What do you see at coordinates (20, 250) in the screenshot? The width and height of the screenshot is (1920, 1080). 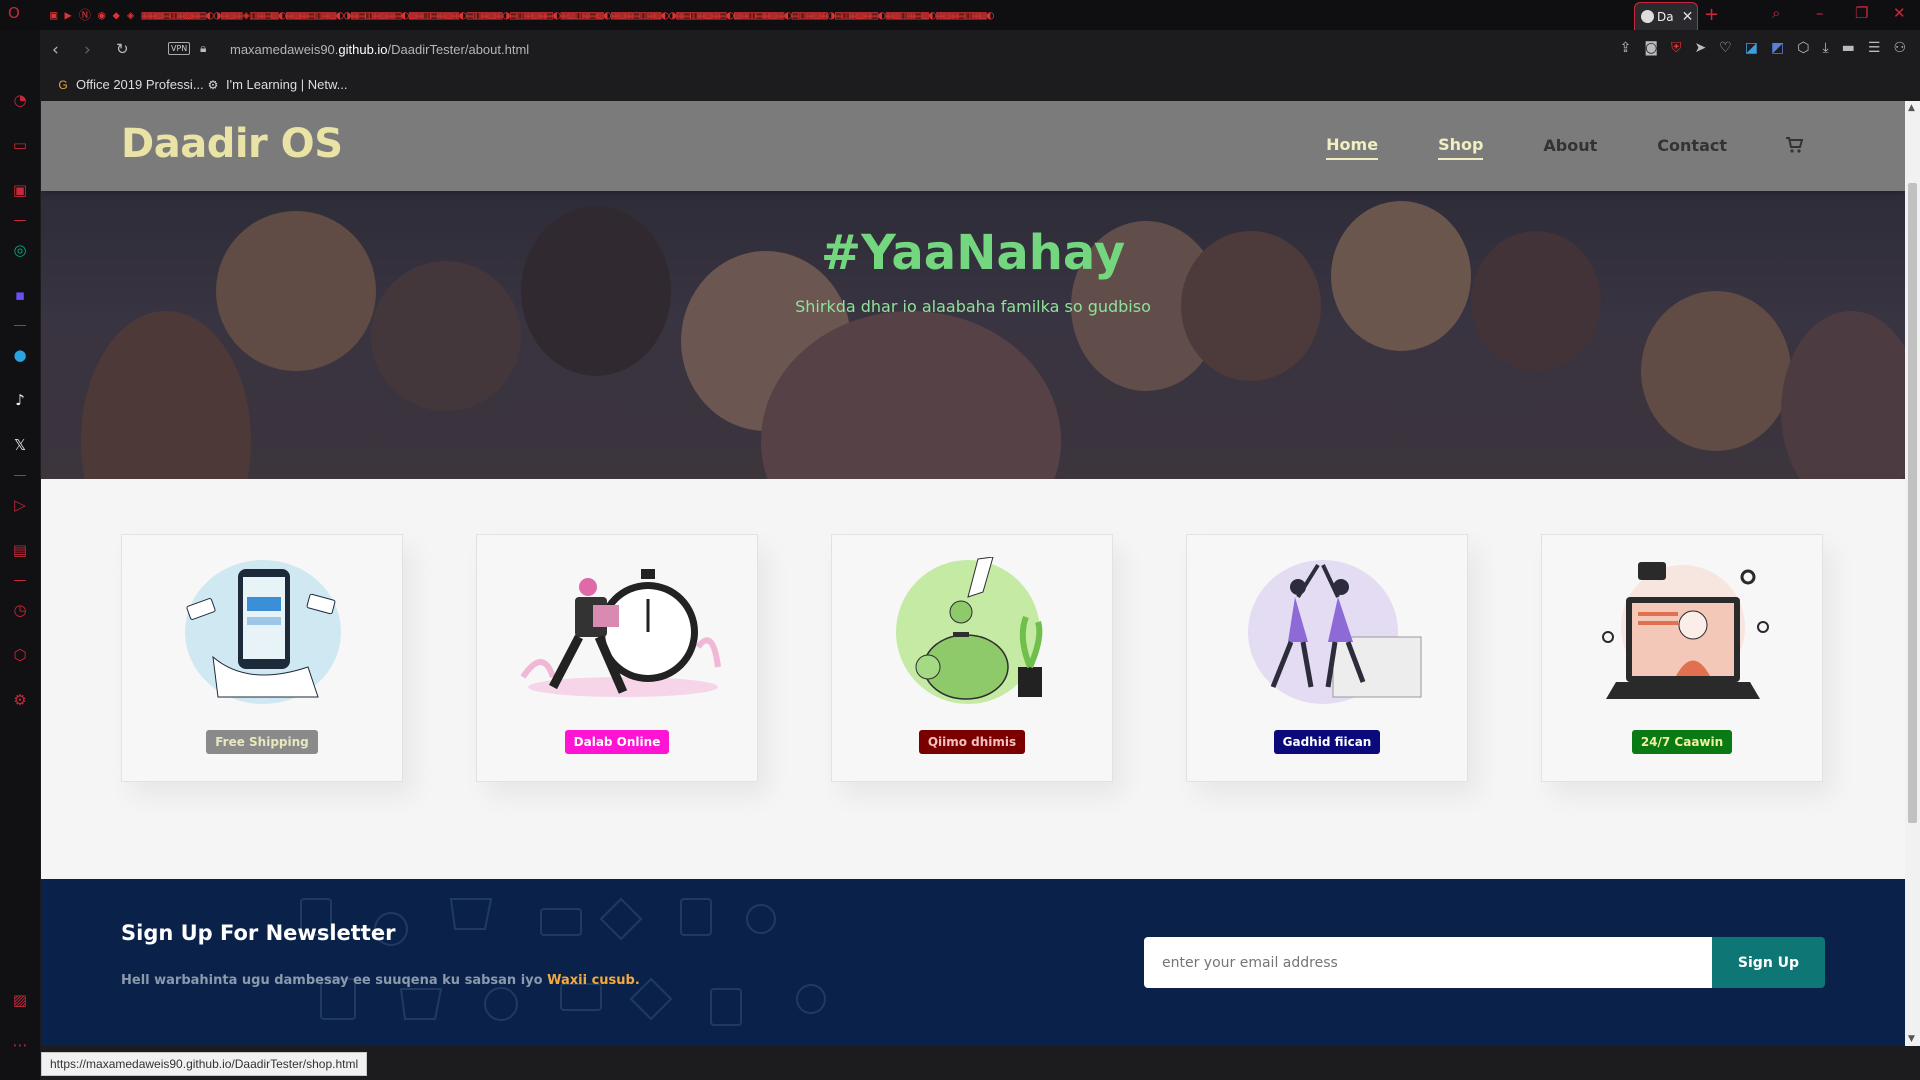 I see `chatgpt-icon: ◎` at bounding box center [20, 250].